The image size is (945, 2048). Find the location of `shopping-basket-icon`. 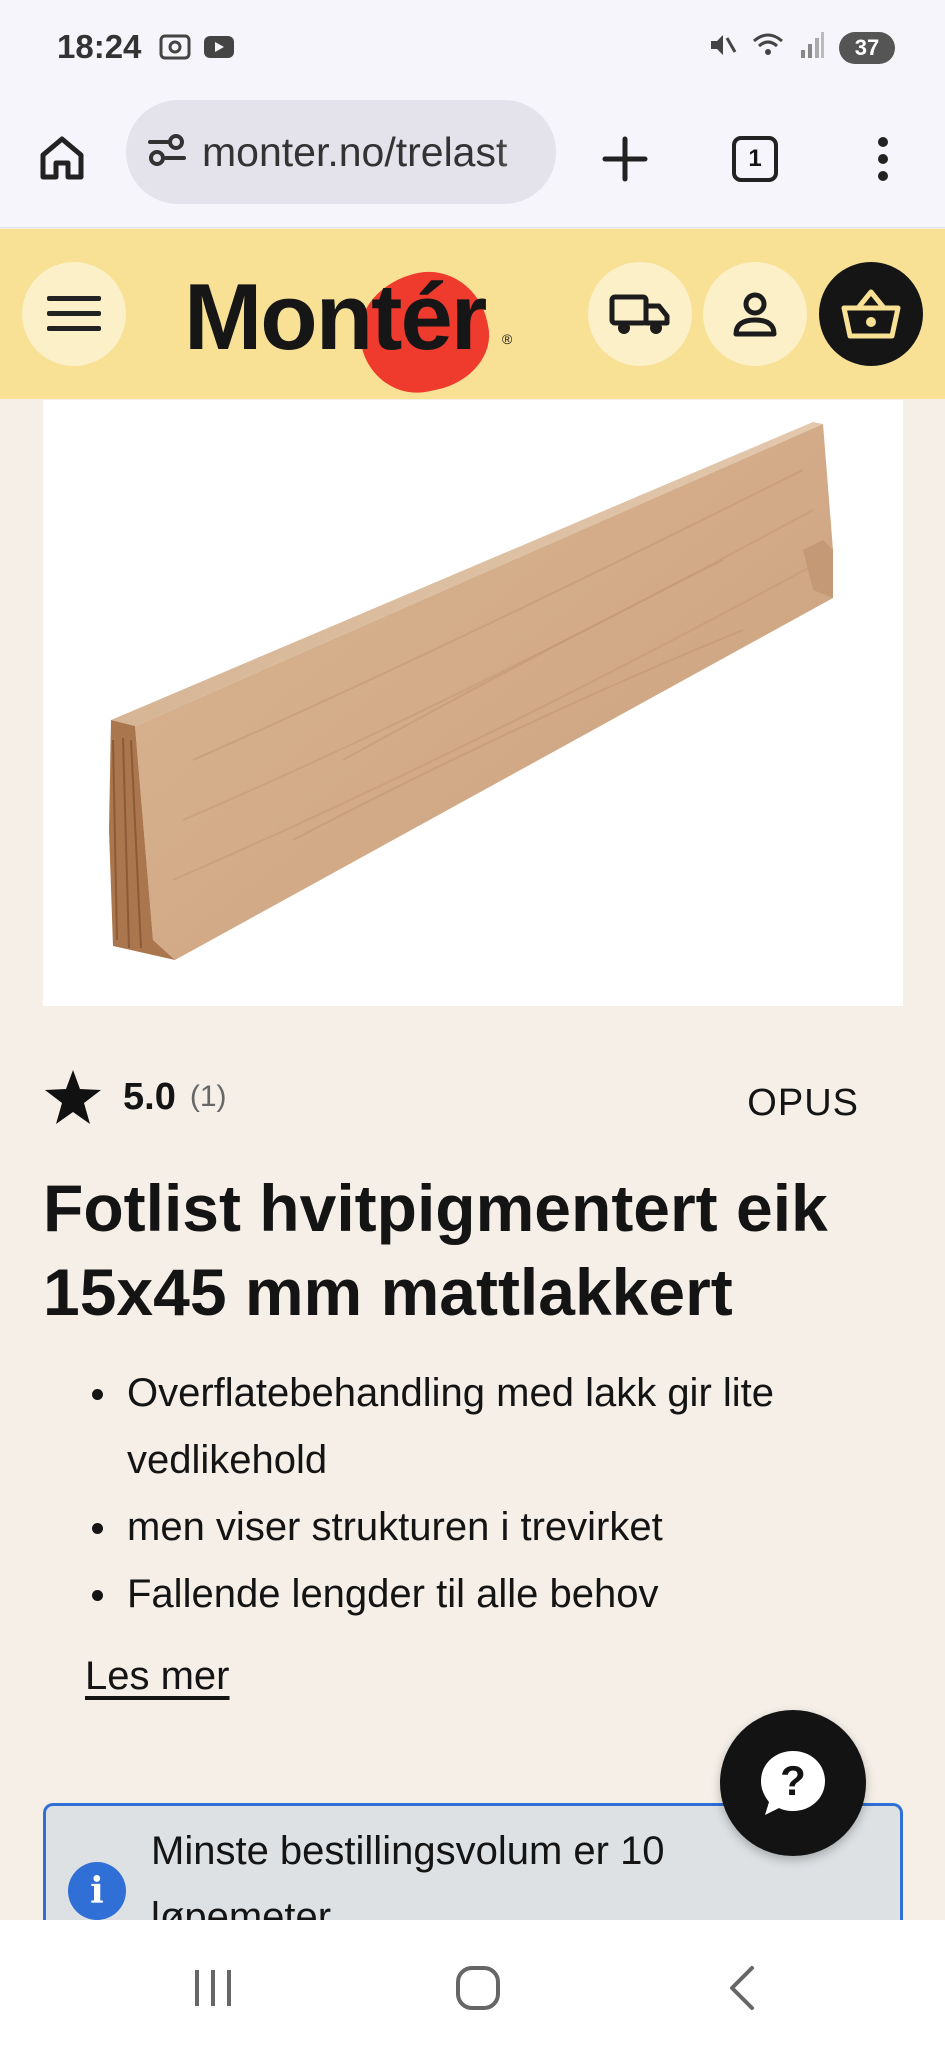

shopping-basket-icon is located at coordinates (871, 314).